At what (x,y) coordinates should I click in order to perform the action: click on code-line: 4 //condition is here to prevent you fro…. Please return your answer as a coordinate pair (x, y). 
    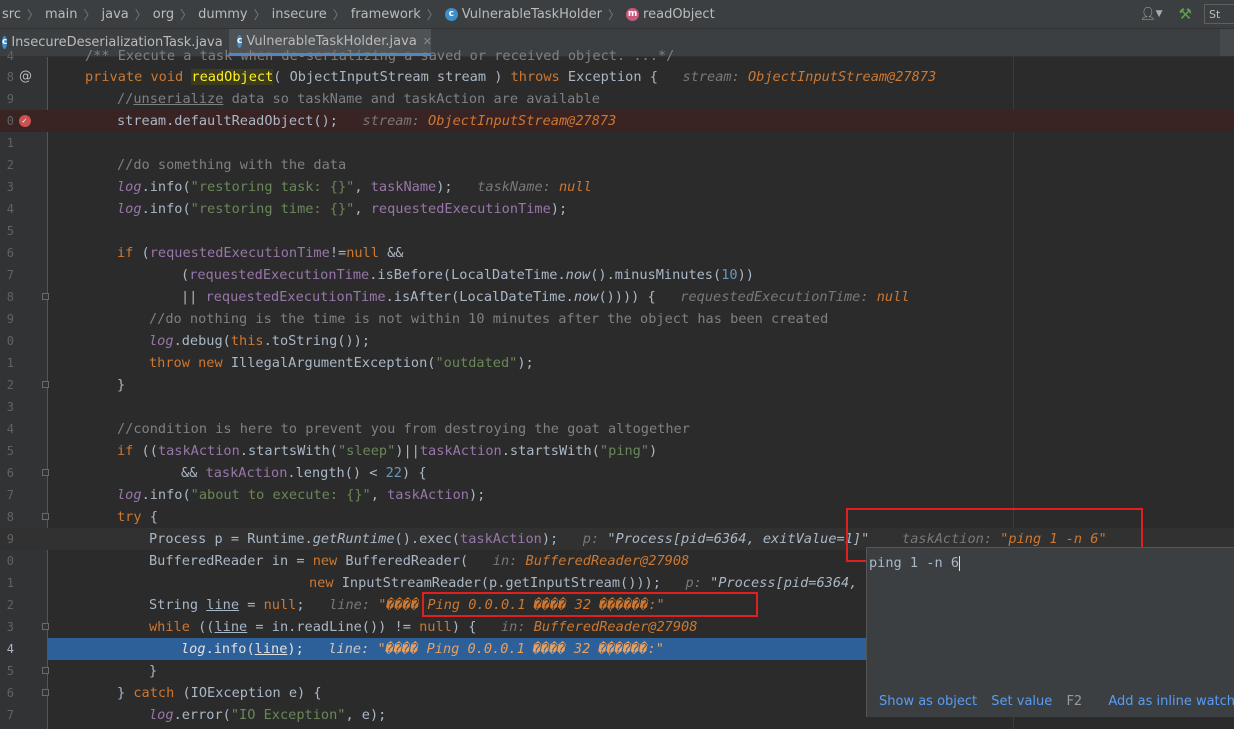
    Looking at the image, I should click on (348, 429).